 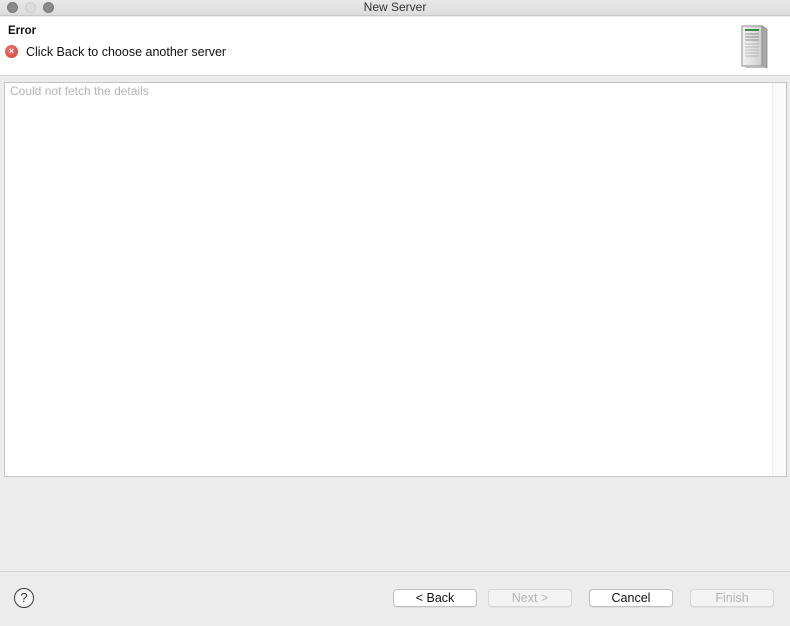 What do you see at coordinates (530, 598) in the screenshot?
I see `next-button: Next >` at bounding box center [530, 598].